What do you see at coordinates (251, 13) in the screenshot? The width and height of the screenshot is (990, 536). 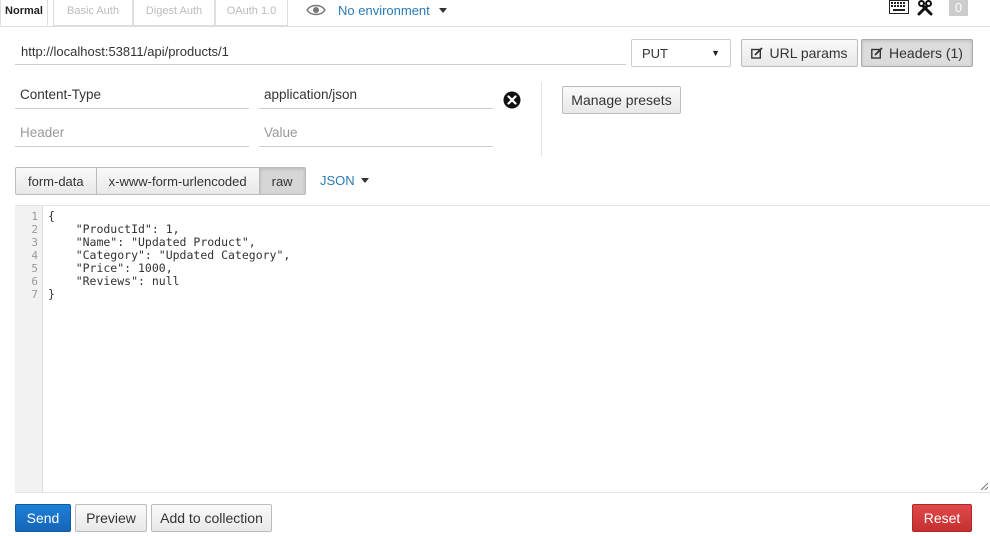 I see `tab-oauth: OAuth 1.0` at bounding box center [251, 13].